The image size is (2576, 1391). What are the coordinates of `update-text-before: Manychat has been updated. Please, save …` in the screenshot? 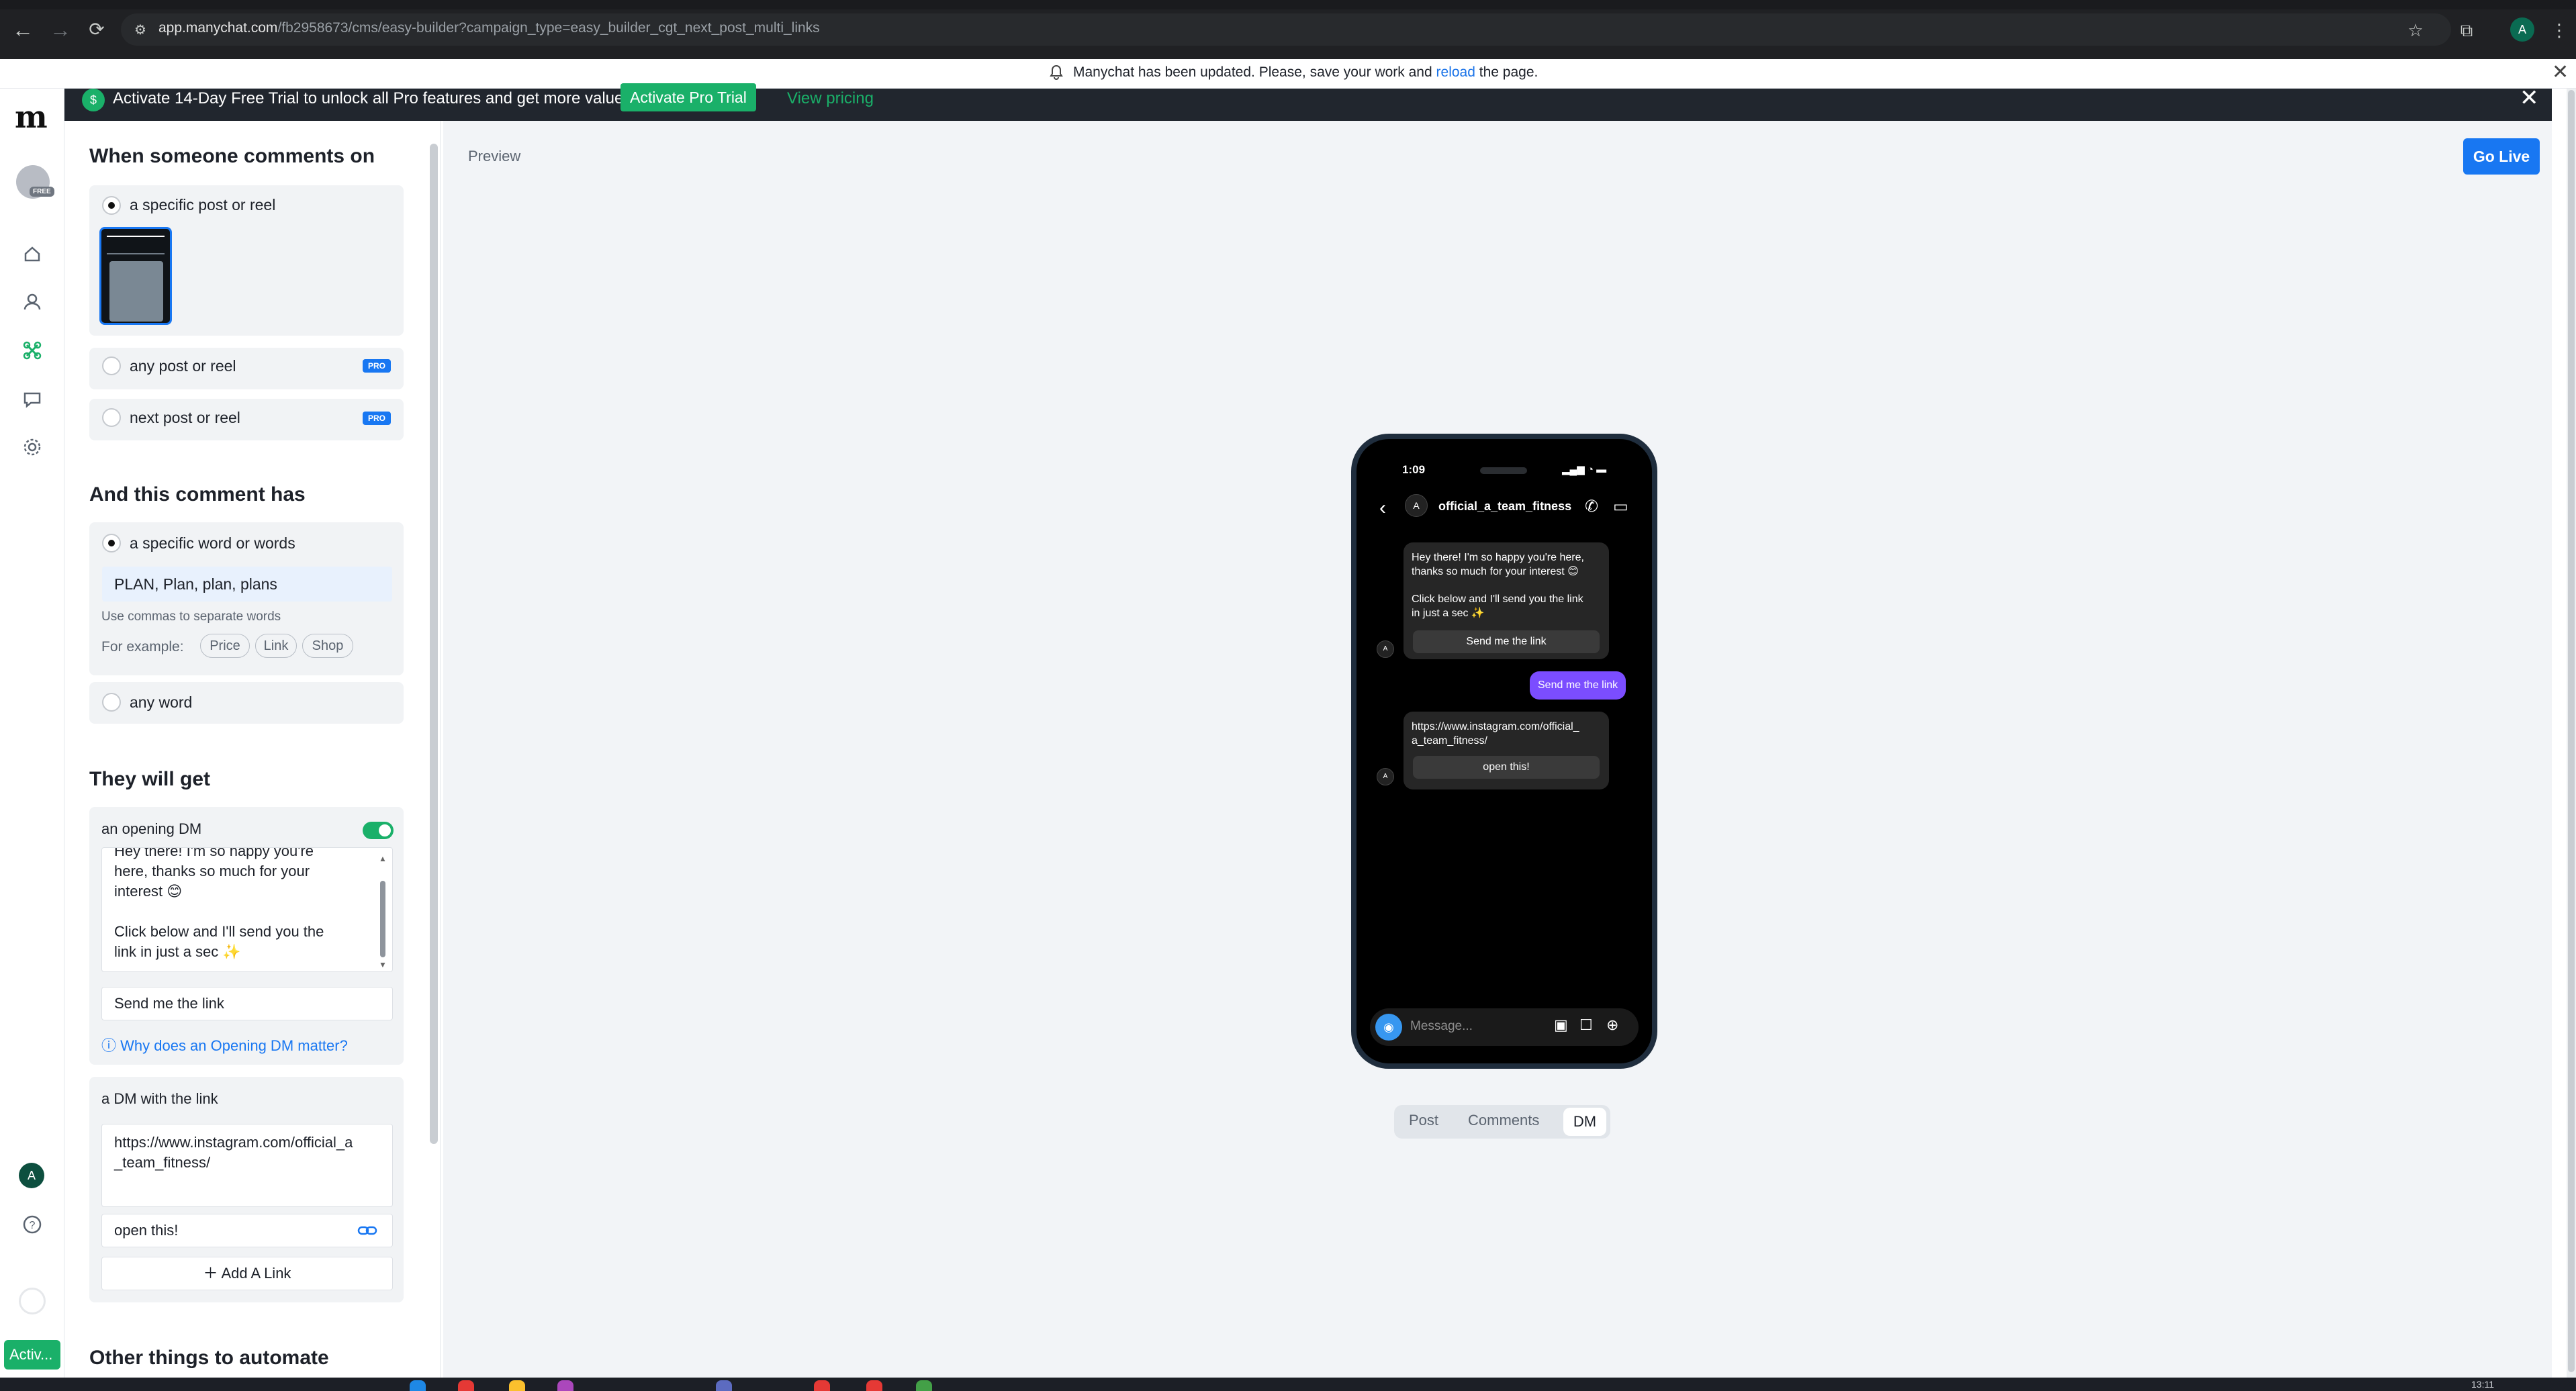 It's located at (1252, 72).